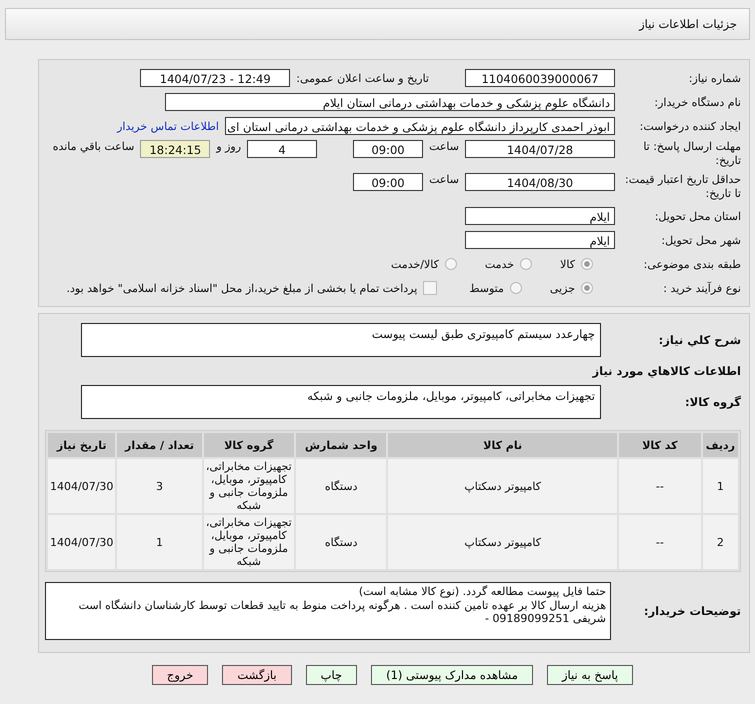 The height and width of the screenshot is (704, 755). Describe the element at coordinates (229, 146) in the screenshot. I see `field-label: روز و` at that location.